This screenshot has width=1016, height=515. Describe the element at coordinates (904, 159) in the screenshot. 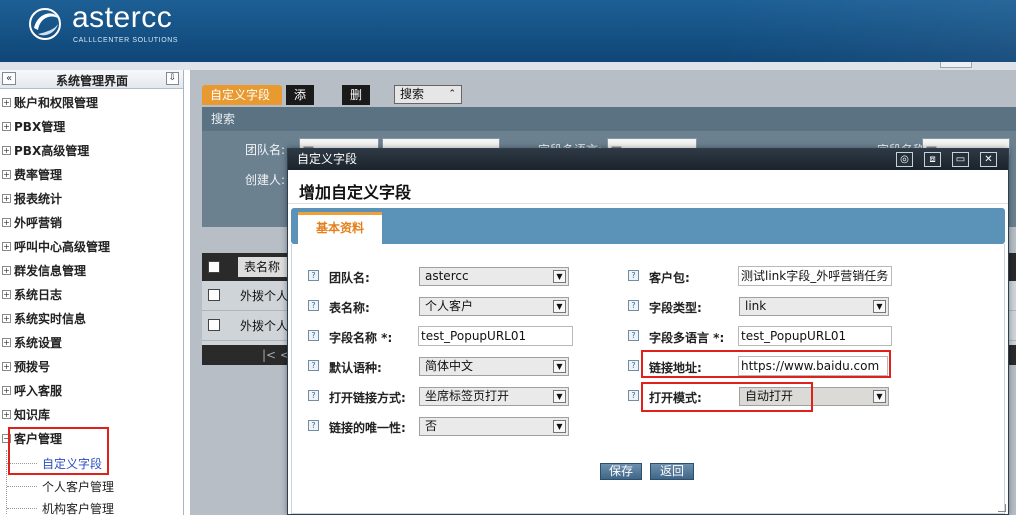

I see `pin-dialog-icon: ◎` at that location.